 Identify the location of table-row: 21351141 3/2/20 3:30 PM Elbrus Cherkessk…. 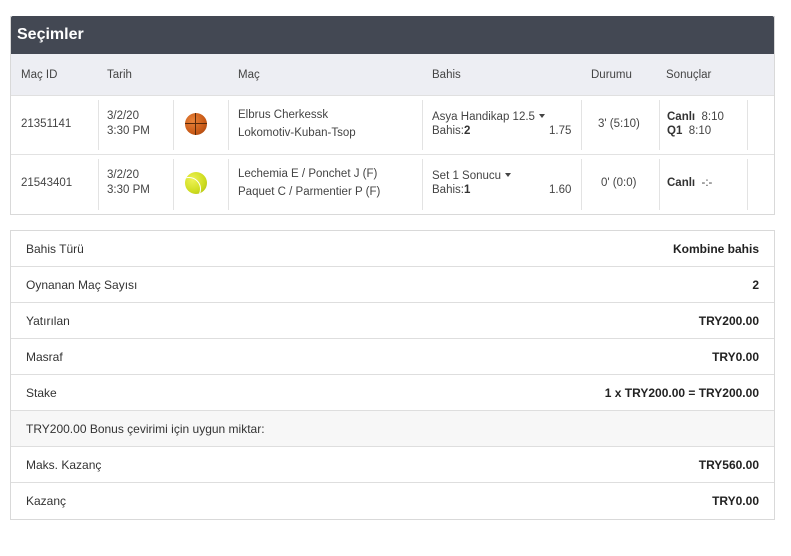
(392, 125).